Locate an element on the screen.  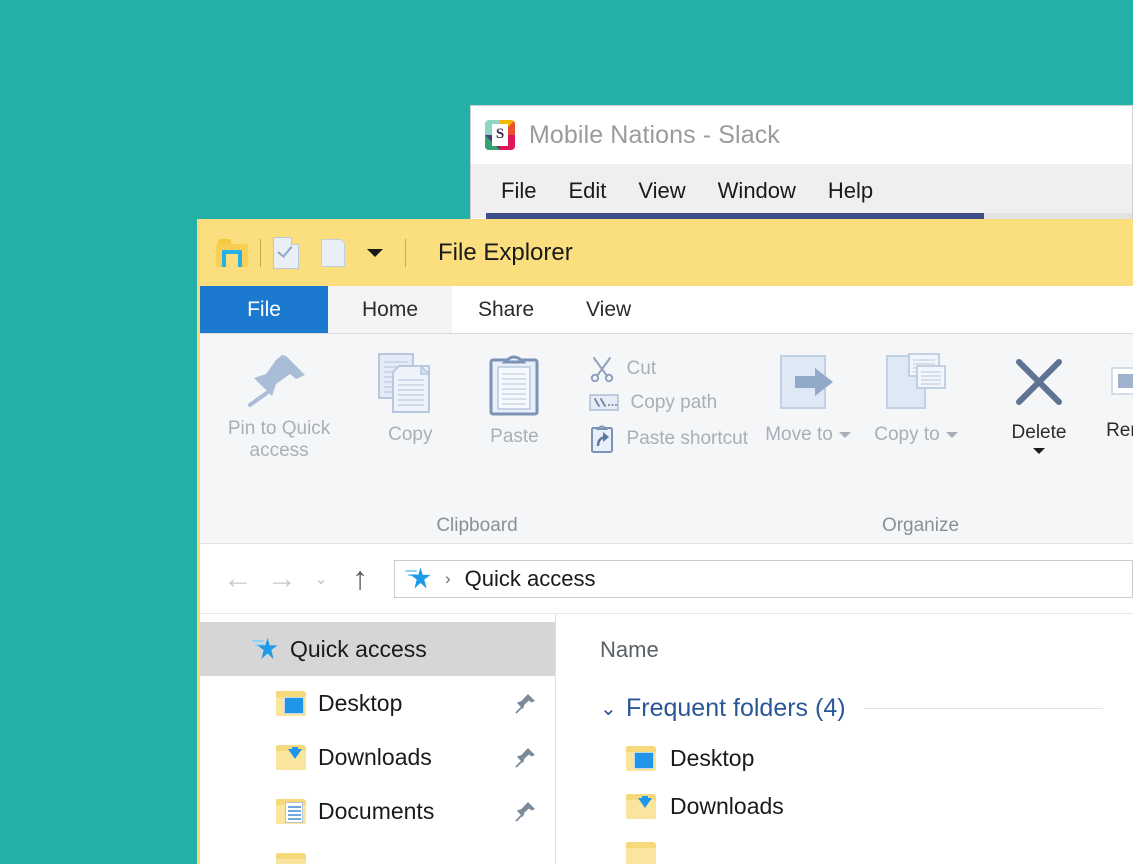
chevron-down-icon: ⌄ is located at coordinates (613, 708).